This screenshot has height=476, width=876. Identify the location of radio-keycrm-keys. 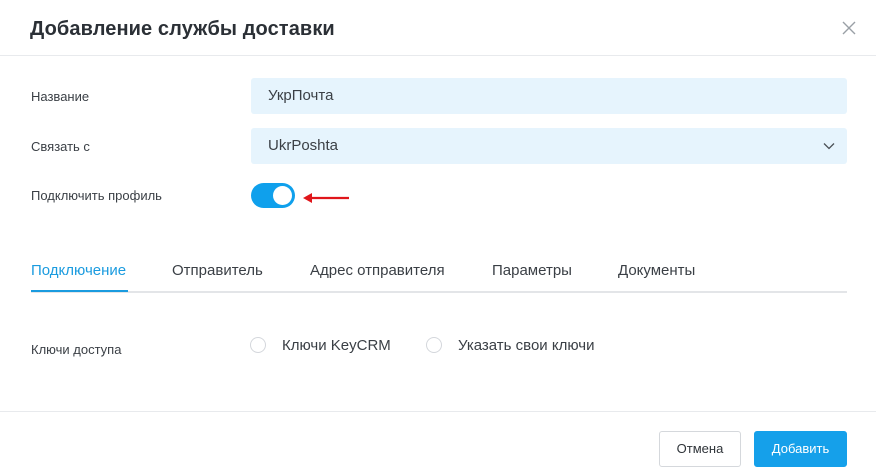
(258, 345).